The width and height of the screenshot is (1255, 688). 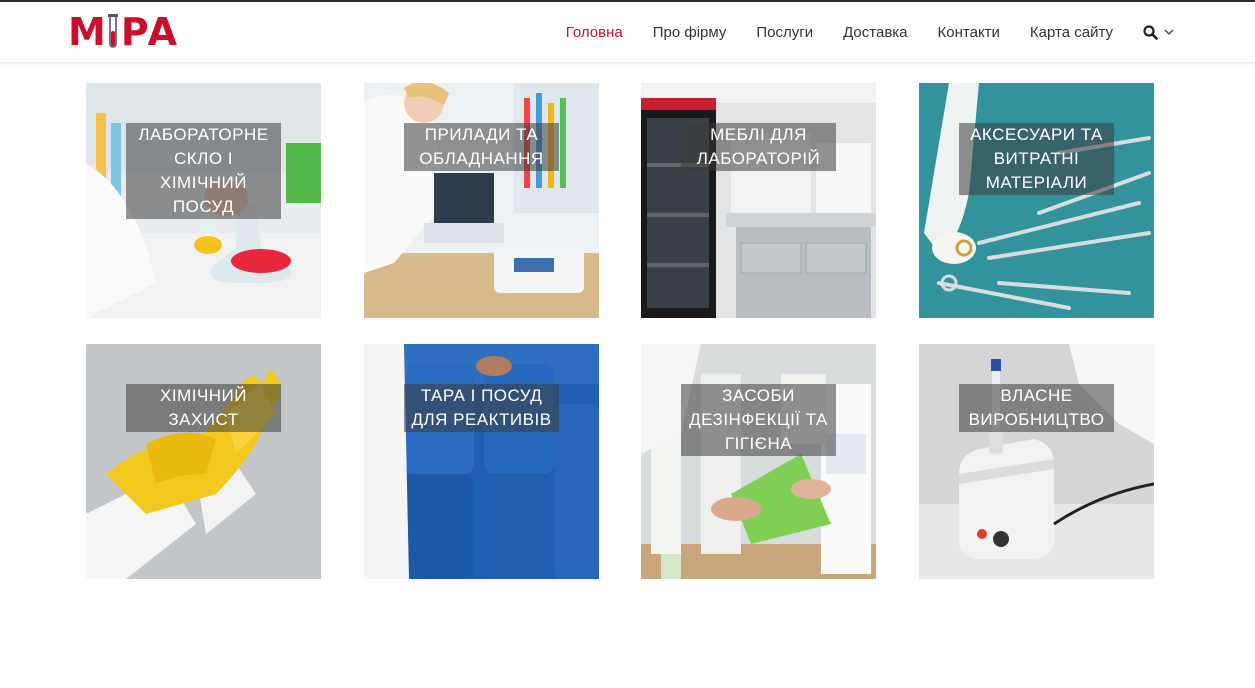 What do you see at coordinates (1150, 32) in the screenshot?
I see `search-icon` at bounding box center [1150, 32].